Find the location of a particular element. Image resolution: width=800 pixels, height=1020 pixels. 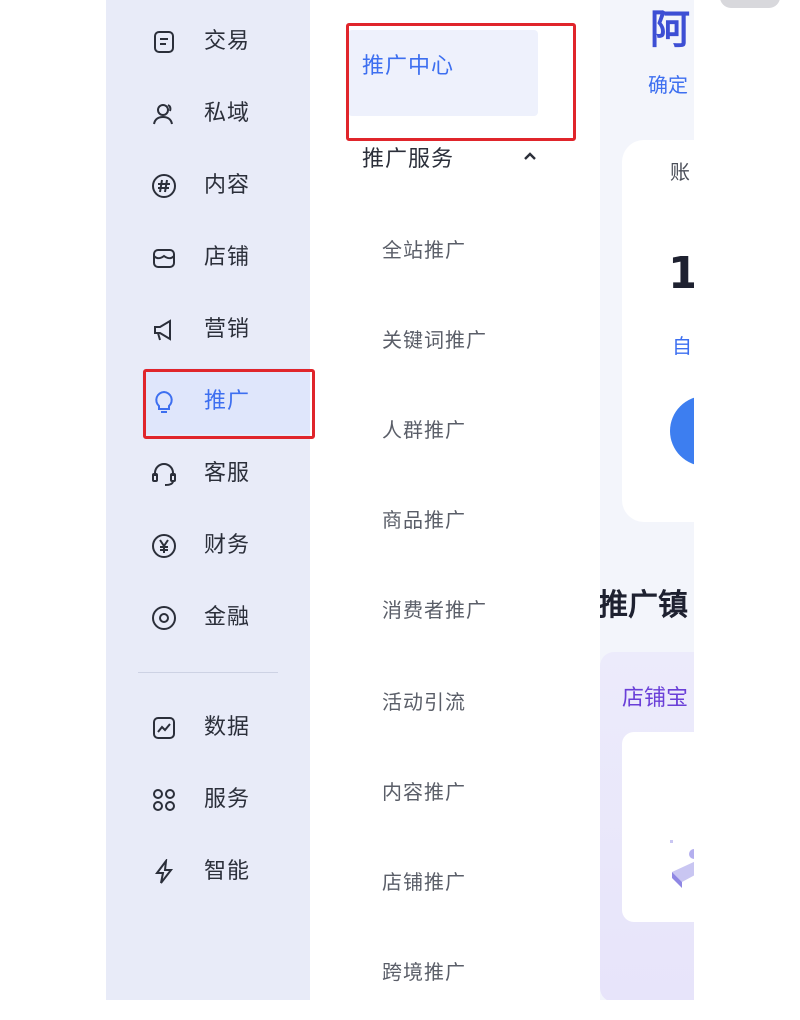

sidebar-item-label: 客服 is located at coordinates (227, 473).